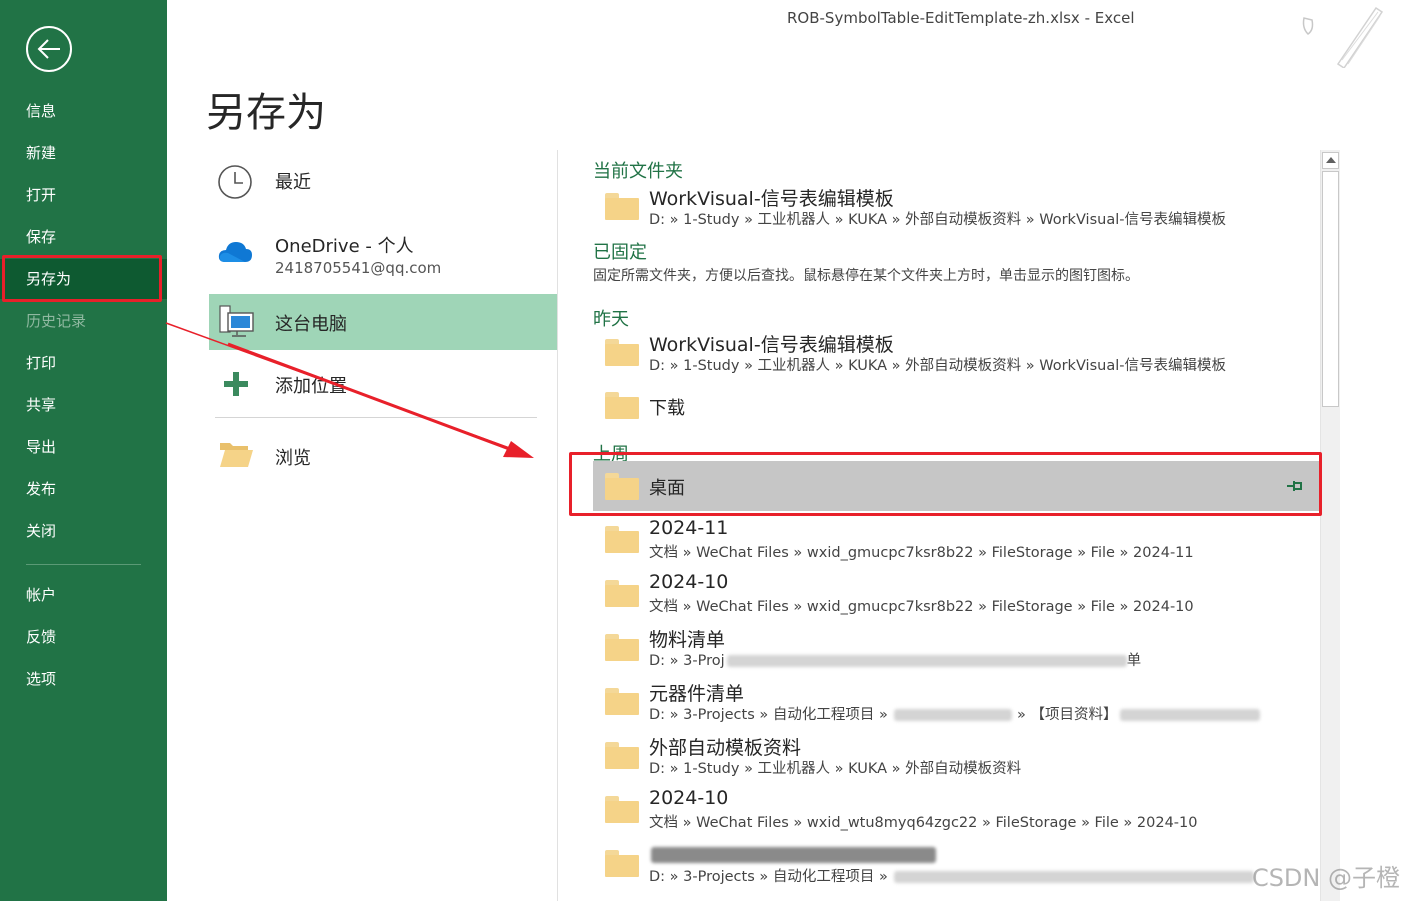  What do you see at coordinates (349, 390) in the screenshot?
I see `annotation-arrow-icon` at bounding box center [349, 390].